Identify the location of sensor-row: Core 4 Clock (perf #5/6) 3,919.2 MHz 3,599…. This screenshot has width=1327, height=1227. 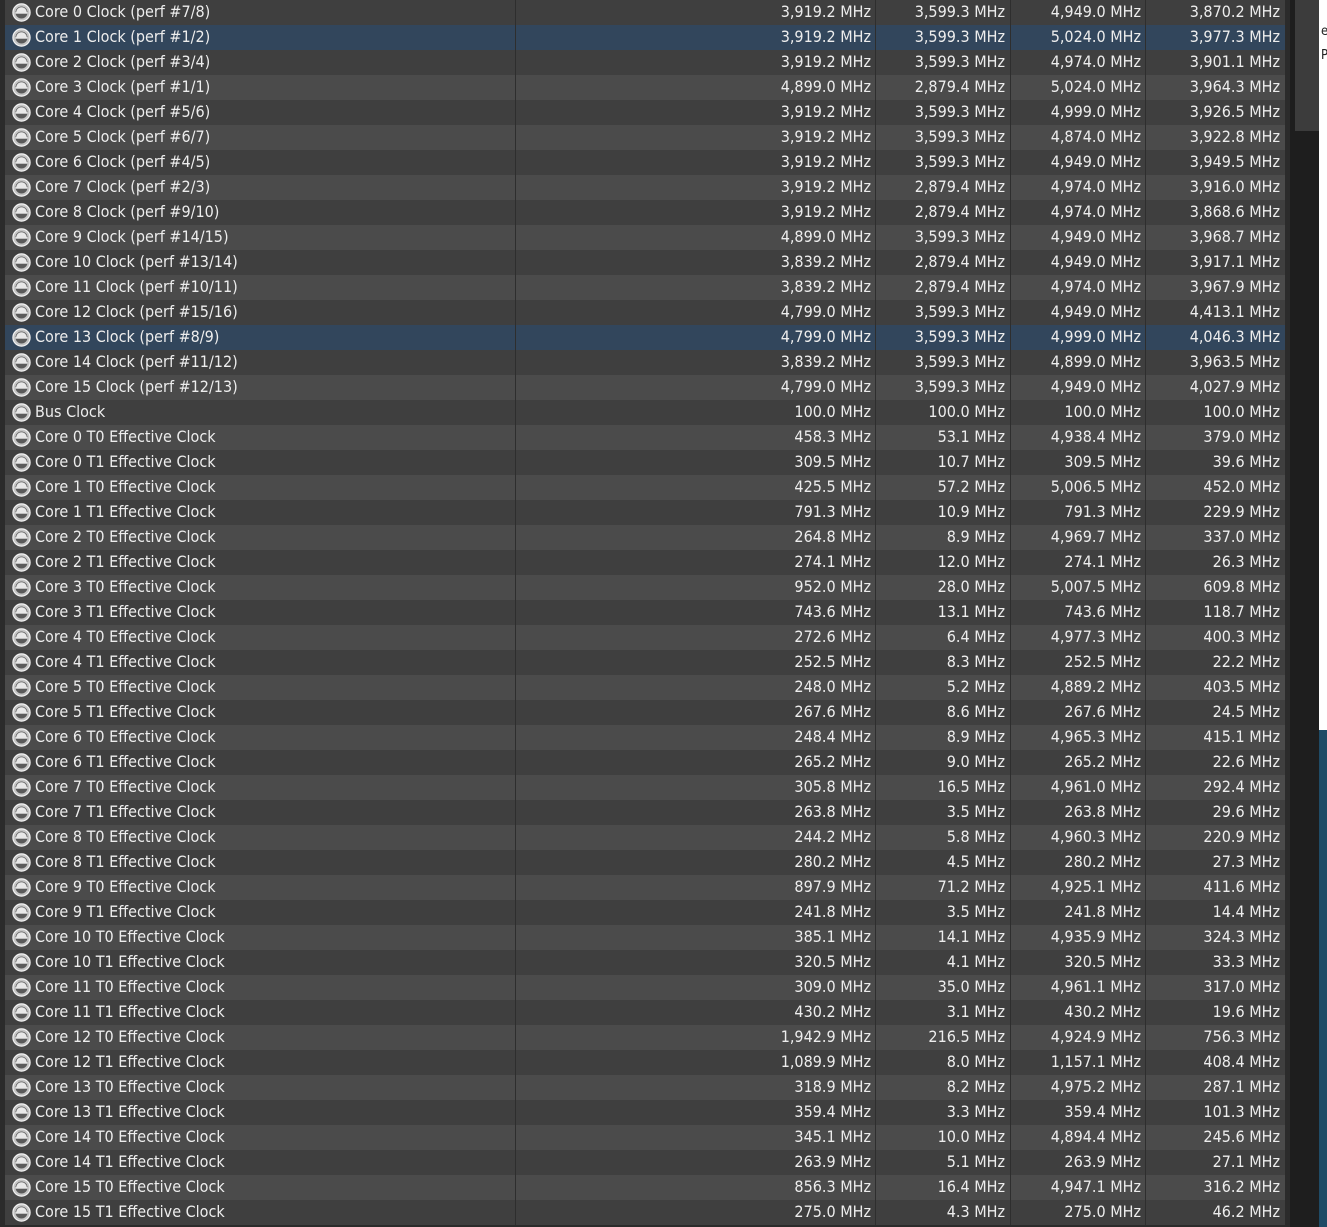
(645, 112).